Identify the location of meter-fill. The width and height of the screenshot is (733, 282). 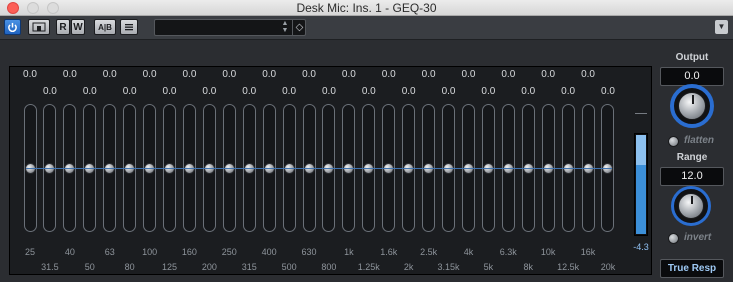
(641, 199).